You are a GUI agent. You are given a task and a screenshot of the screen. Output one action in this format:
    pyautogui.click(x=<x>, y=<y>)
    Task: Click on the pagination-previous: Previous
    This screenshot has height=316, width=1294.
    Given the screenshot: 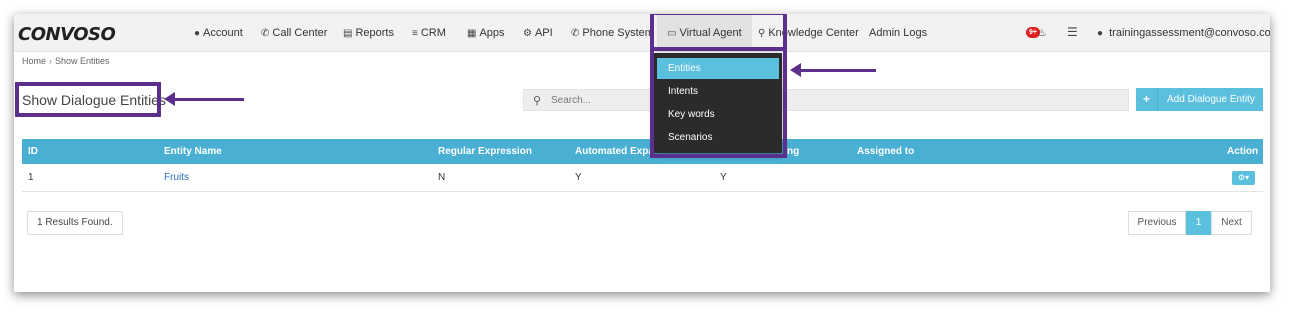 What is the action you would take?
    pyautogui.click(x=1157, y=223)
    